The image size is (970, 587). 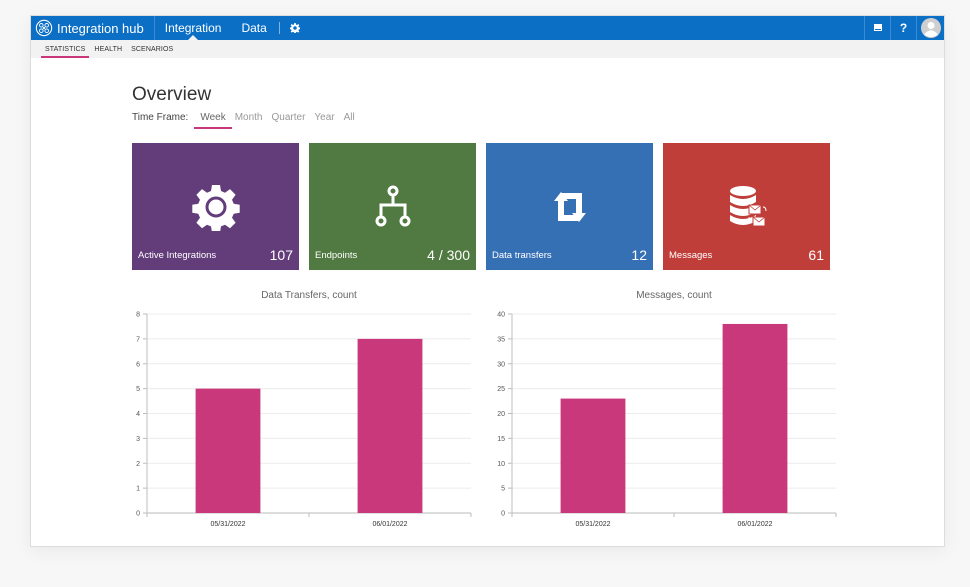 What do you see at coordinates (309, 295) in the screenshot?
I see `chart-title: Data Transfers, count` at bounding box center [309, 295].